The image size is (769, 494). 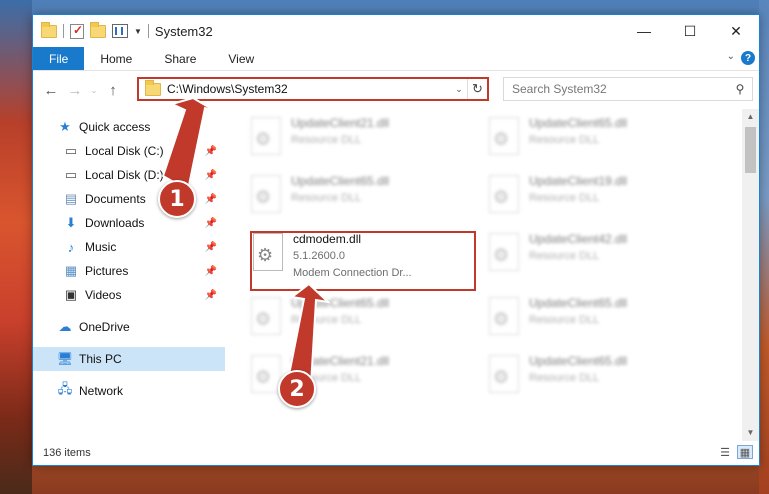 What do you see at coordinates (396, 59) in the screenshot?
I see `ribbon-tabs: File Home Share View ⌄ ?` at bounding box center [396, 59].